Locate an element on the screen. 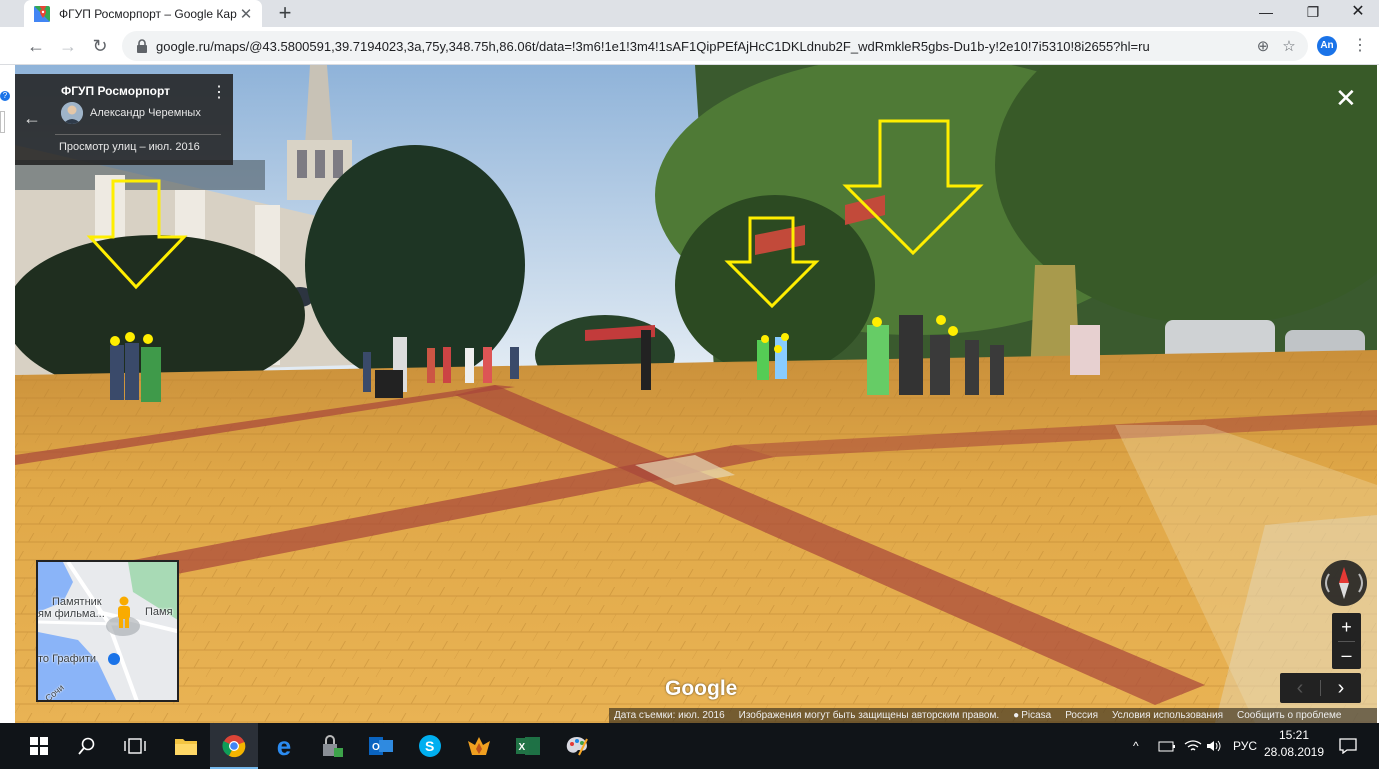 The width and height of the screenshot is (1379, 769). left-page-strip: ? is located at coordinates (7, 394).